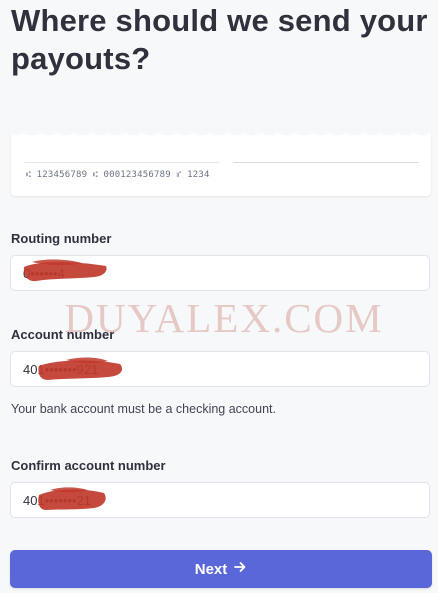 The width and height of the screenshot is (438, 593). Describe the element at coordinates (61, 238) in the screenshot. I see `routing-number-label: Routing number` at that location.